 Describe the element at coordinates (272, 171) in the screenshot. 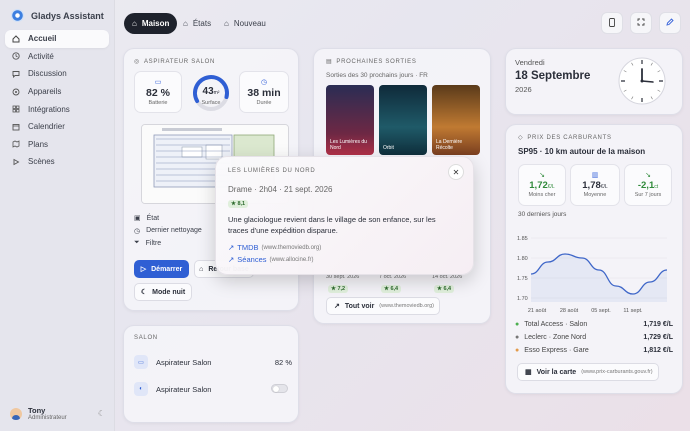

I see `modal-heading: Les Lumières du Nord` at that location.